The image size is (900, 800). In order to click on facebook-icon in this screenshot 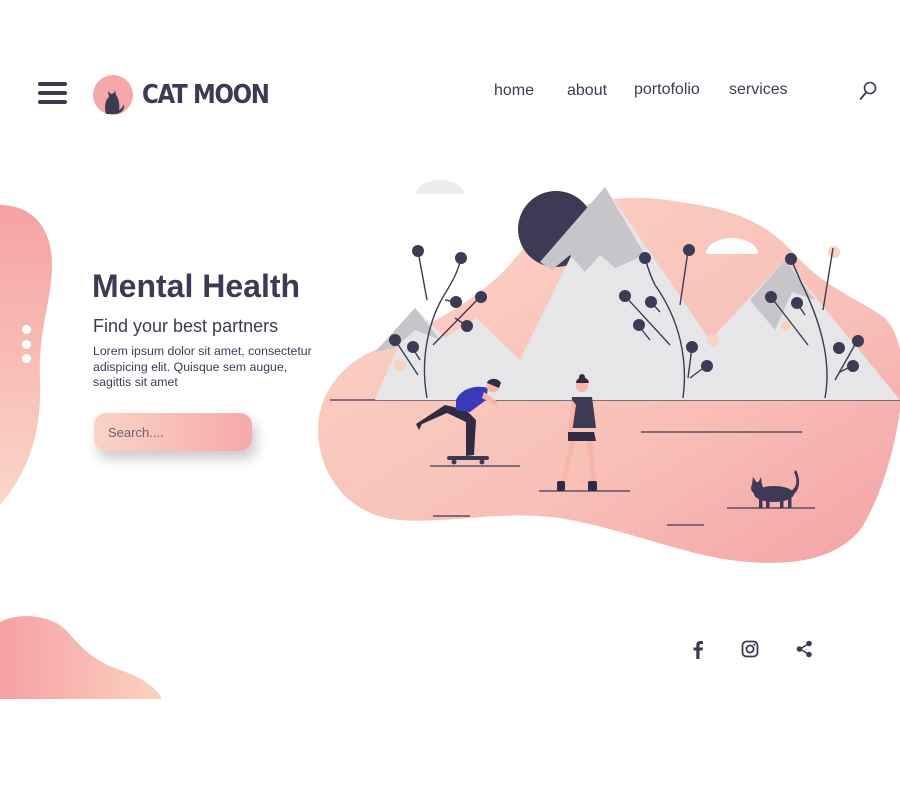, I will do `click(698, 649)`.